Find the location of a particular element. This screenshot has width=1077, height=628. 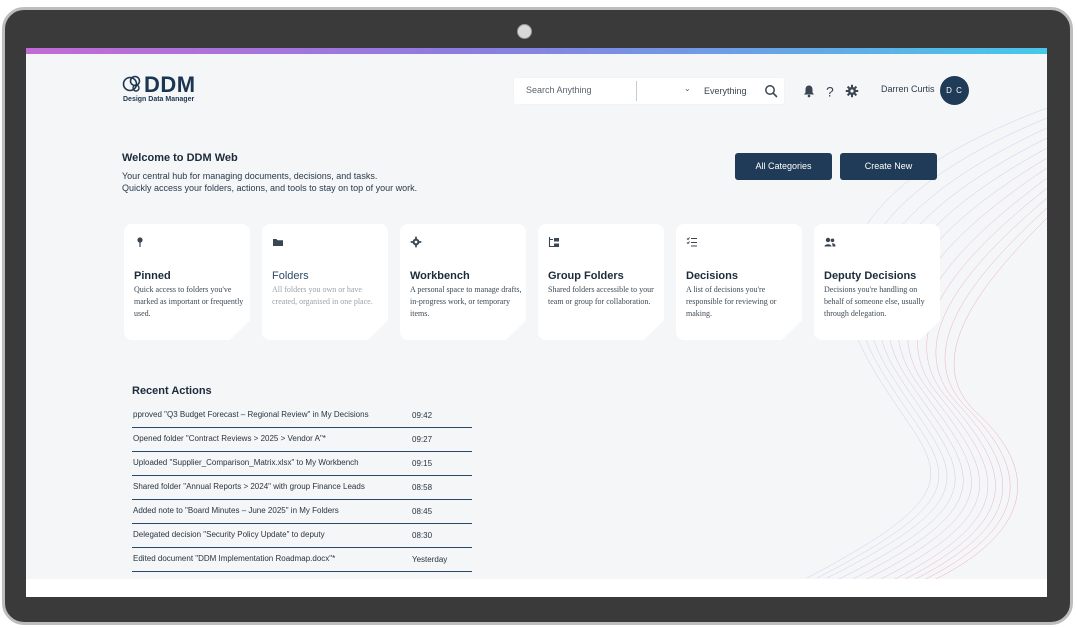

search-icon is located at coordinates (771, 91).